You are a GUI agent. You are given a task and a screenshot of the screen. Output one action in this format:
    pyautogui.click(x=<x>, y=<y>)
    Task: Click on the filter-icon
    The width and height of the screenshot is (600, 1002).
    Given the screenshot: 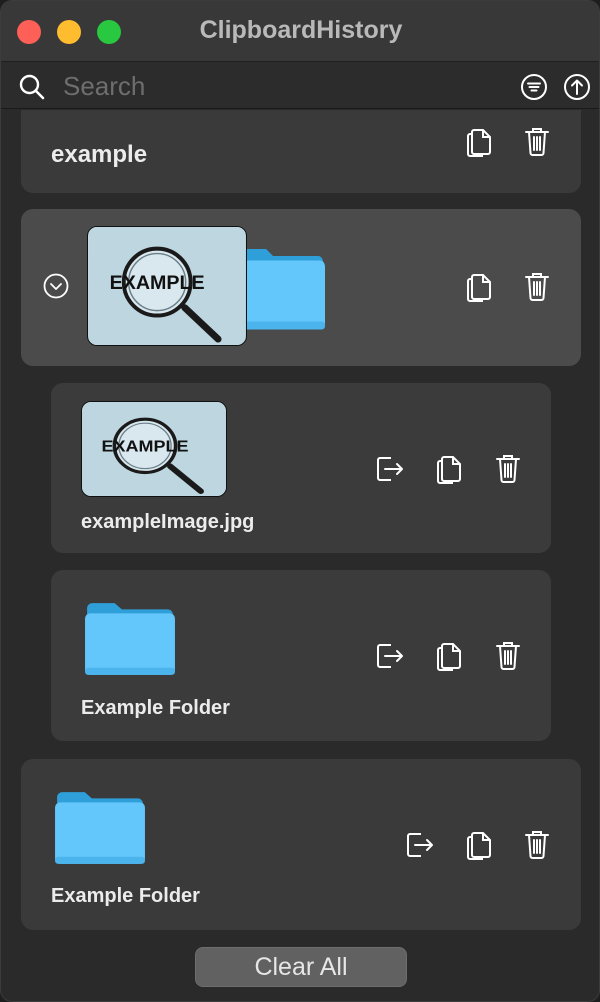 What is the action you would take?
    pyautogui.click(x=534, y=87)
    